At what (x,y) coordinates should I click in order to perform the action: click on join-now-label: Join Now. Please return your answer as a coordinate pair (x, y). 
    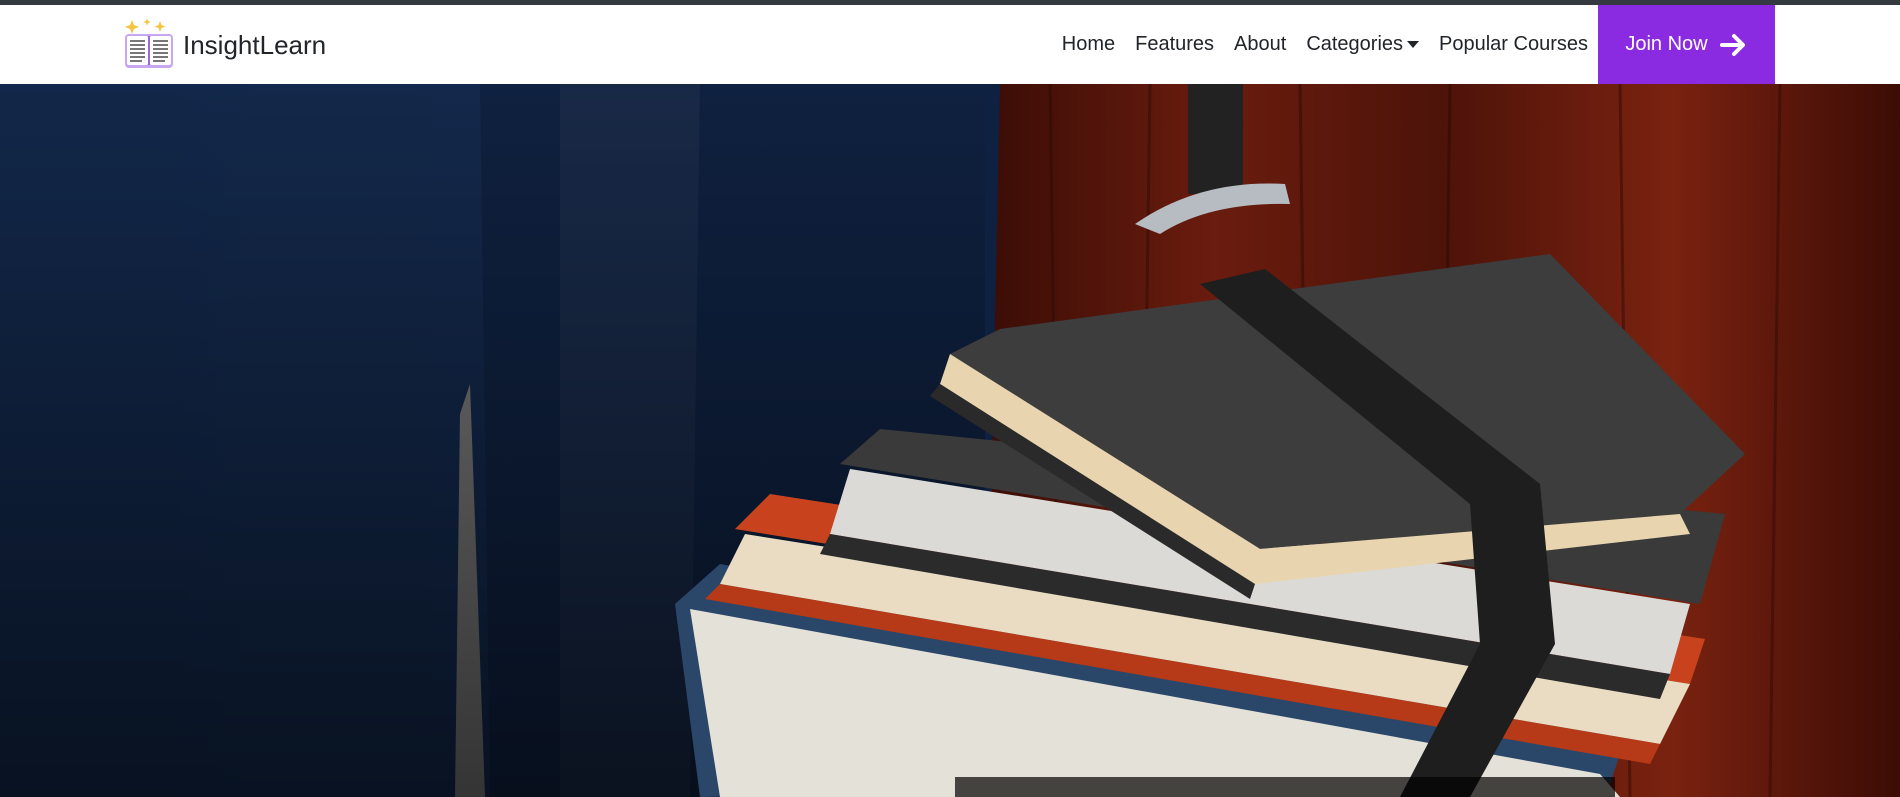
    Looking at the image, I should click on (1666, 44).